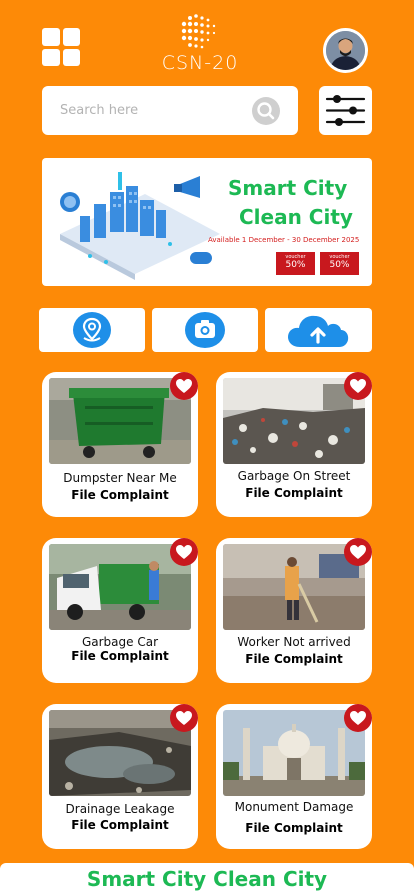  I want to click on app-logo: CSN-20, so click(200, 43).